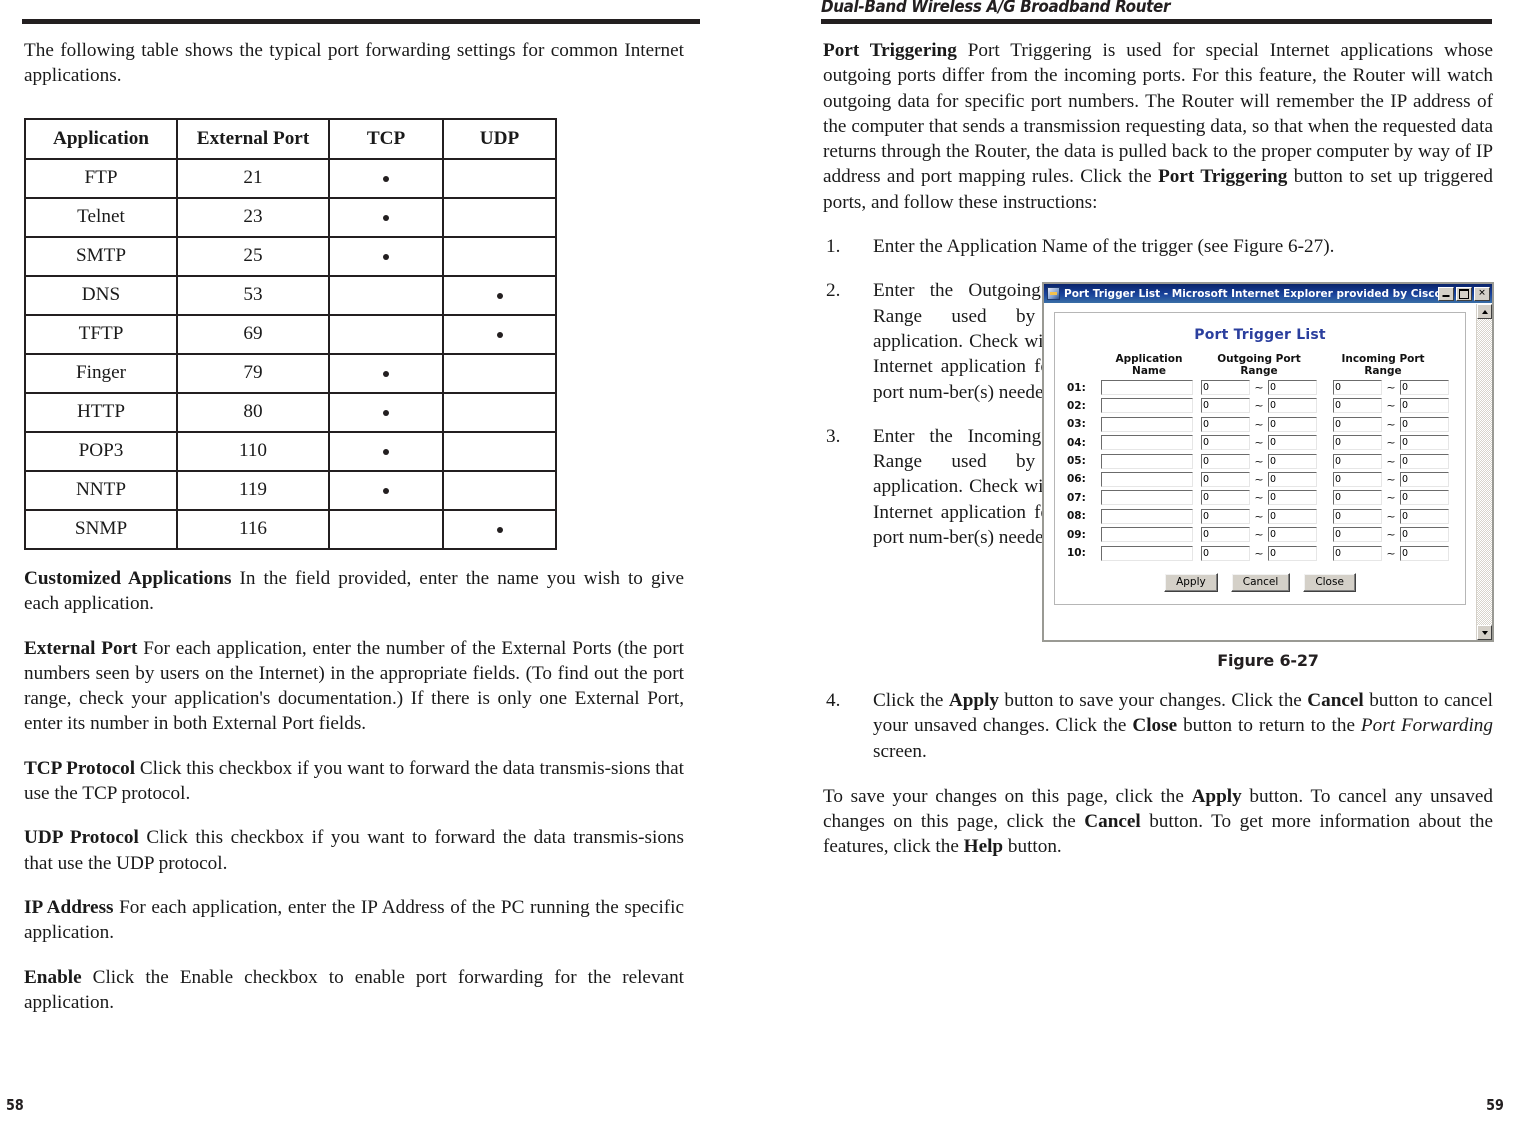 Image resolution: width=1514 pixels, height=1132 pixels. What do you see at coordinates (1268, 660) in the screenshot?
I see `figure-caption: Figure 6-27` at bounding box center [1268, 660].